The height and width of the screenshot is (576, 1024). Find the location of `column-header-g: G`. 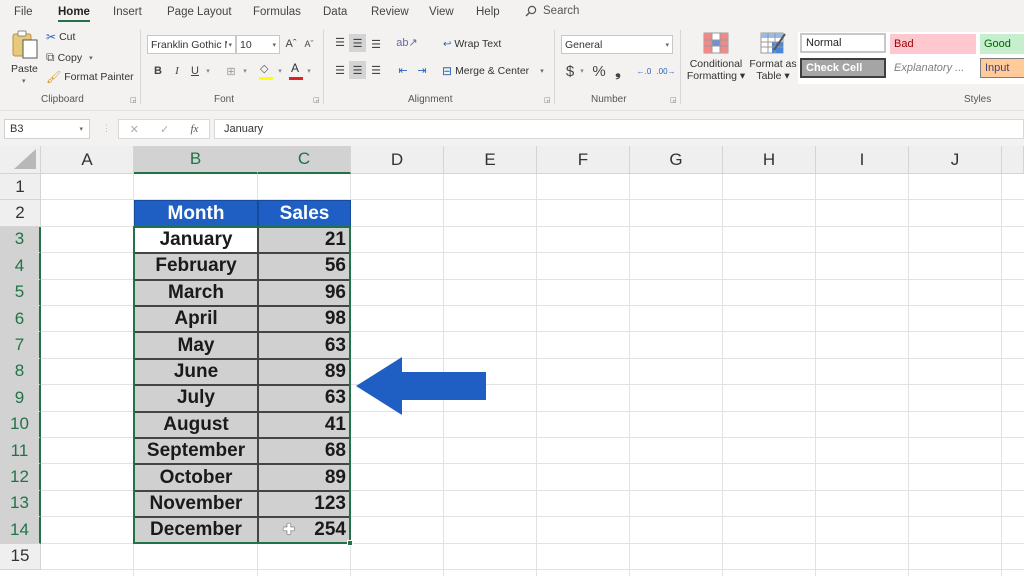

column-header-g: G is located at coordinates (676, 160).